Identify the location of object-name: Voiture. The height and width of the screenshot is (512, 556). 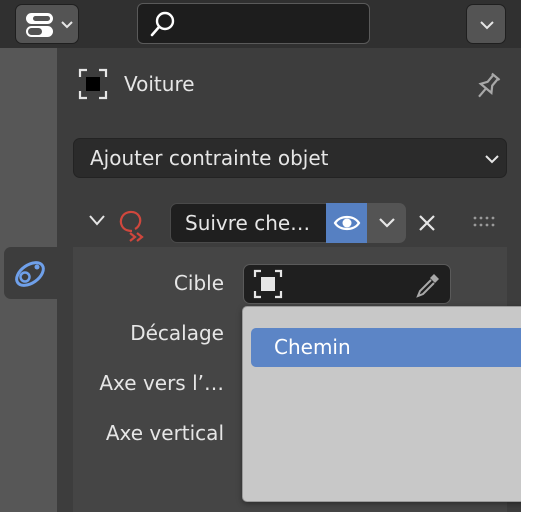
(159, 84).